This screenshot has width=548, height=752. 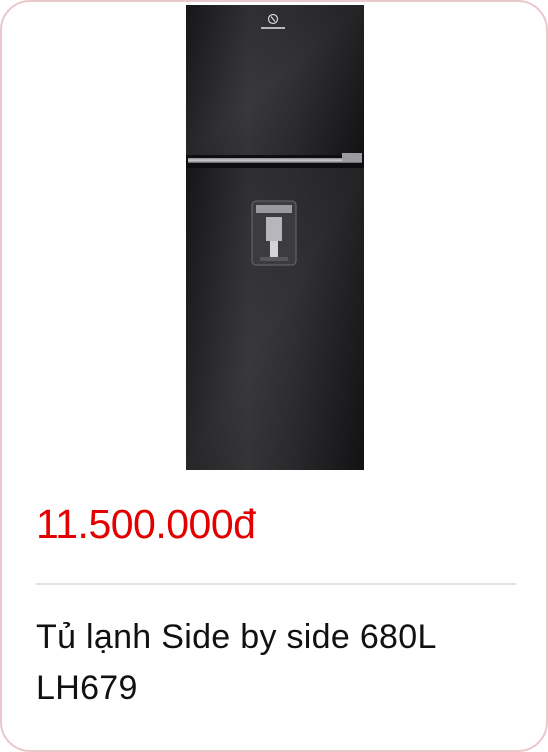 What do you see at coordinates (266, 663) in the screenshot?
I see `product-title: Tủ lạnh Side by side 680L LH679` at bounding box center [266, 663].